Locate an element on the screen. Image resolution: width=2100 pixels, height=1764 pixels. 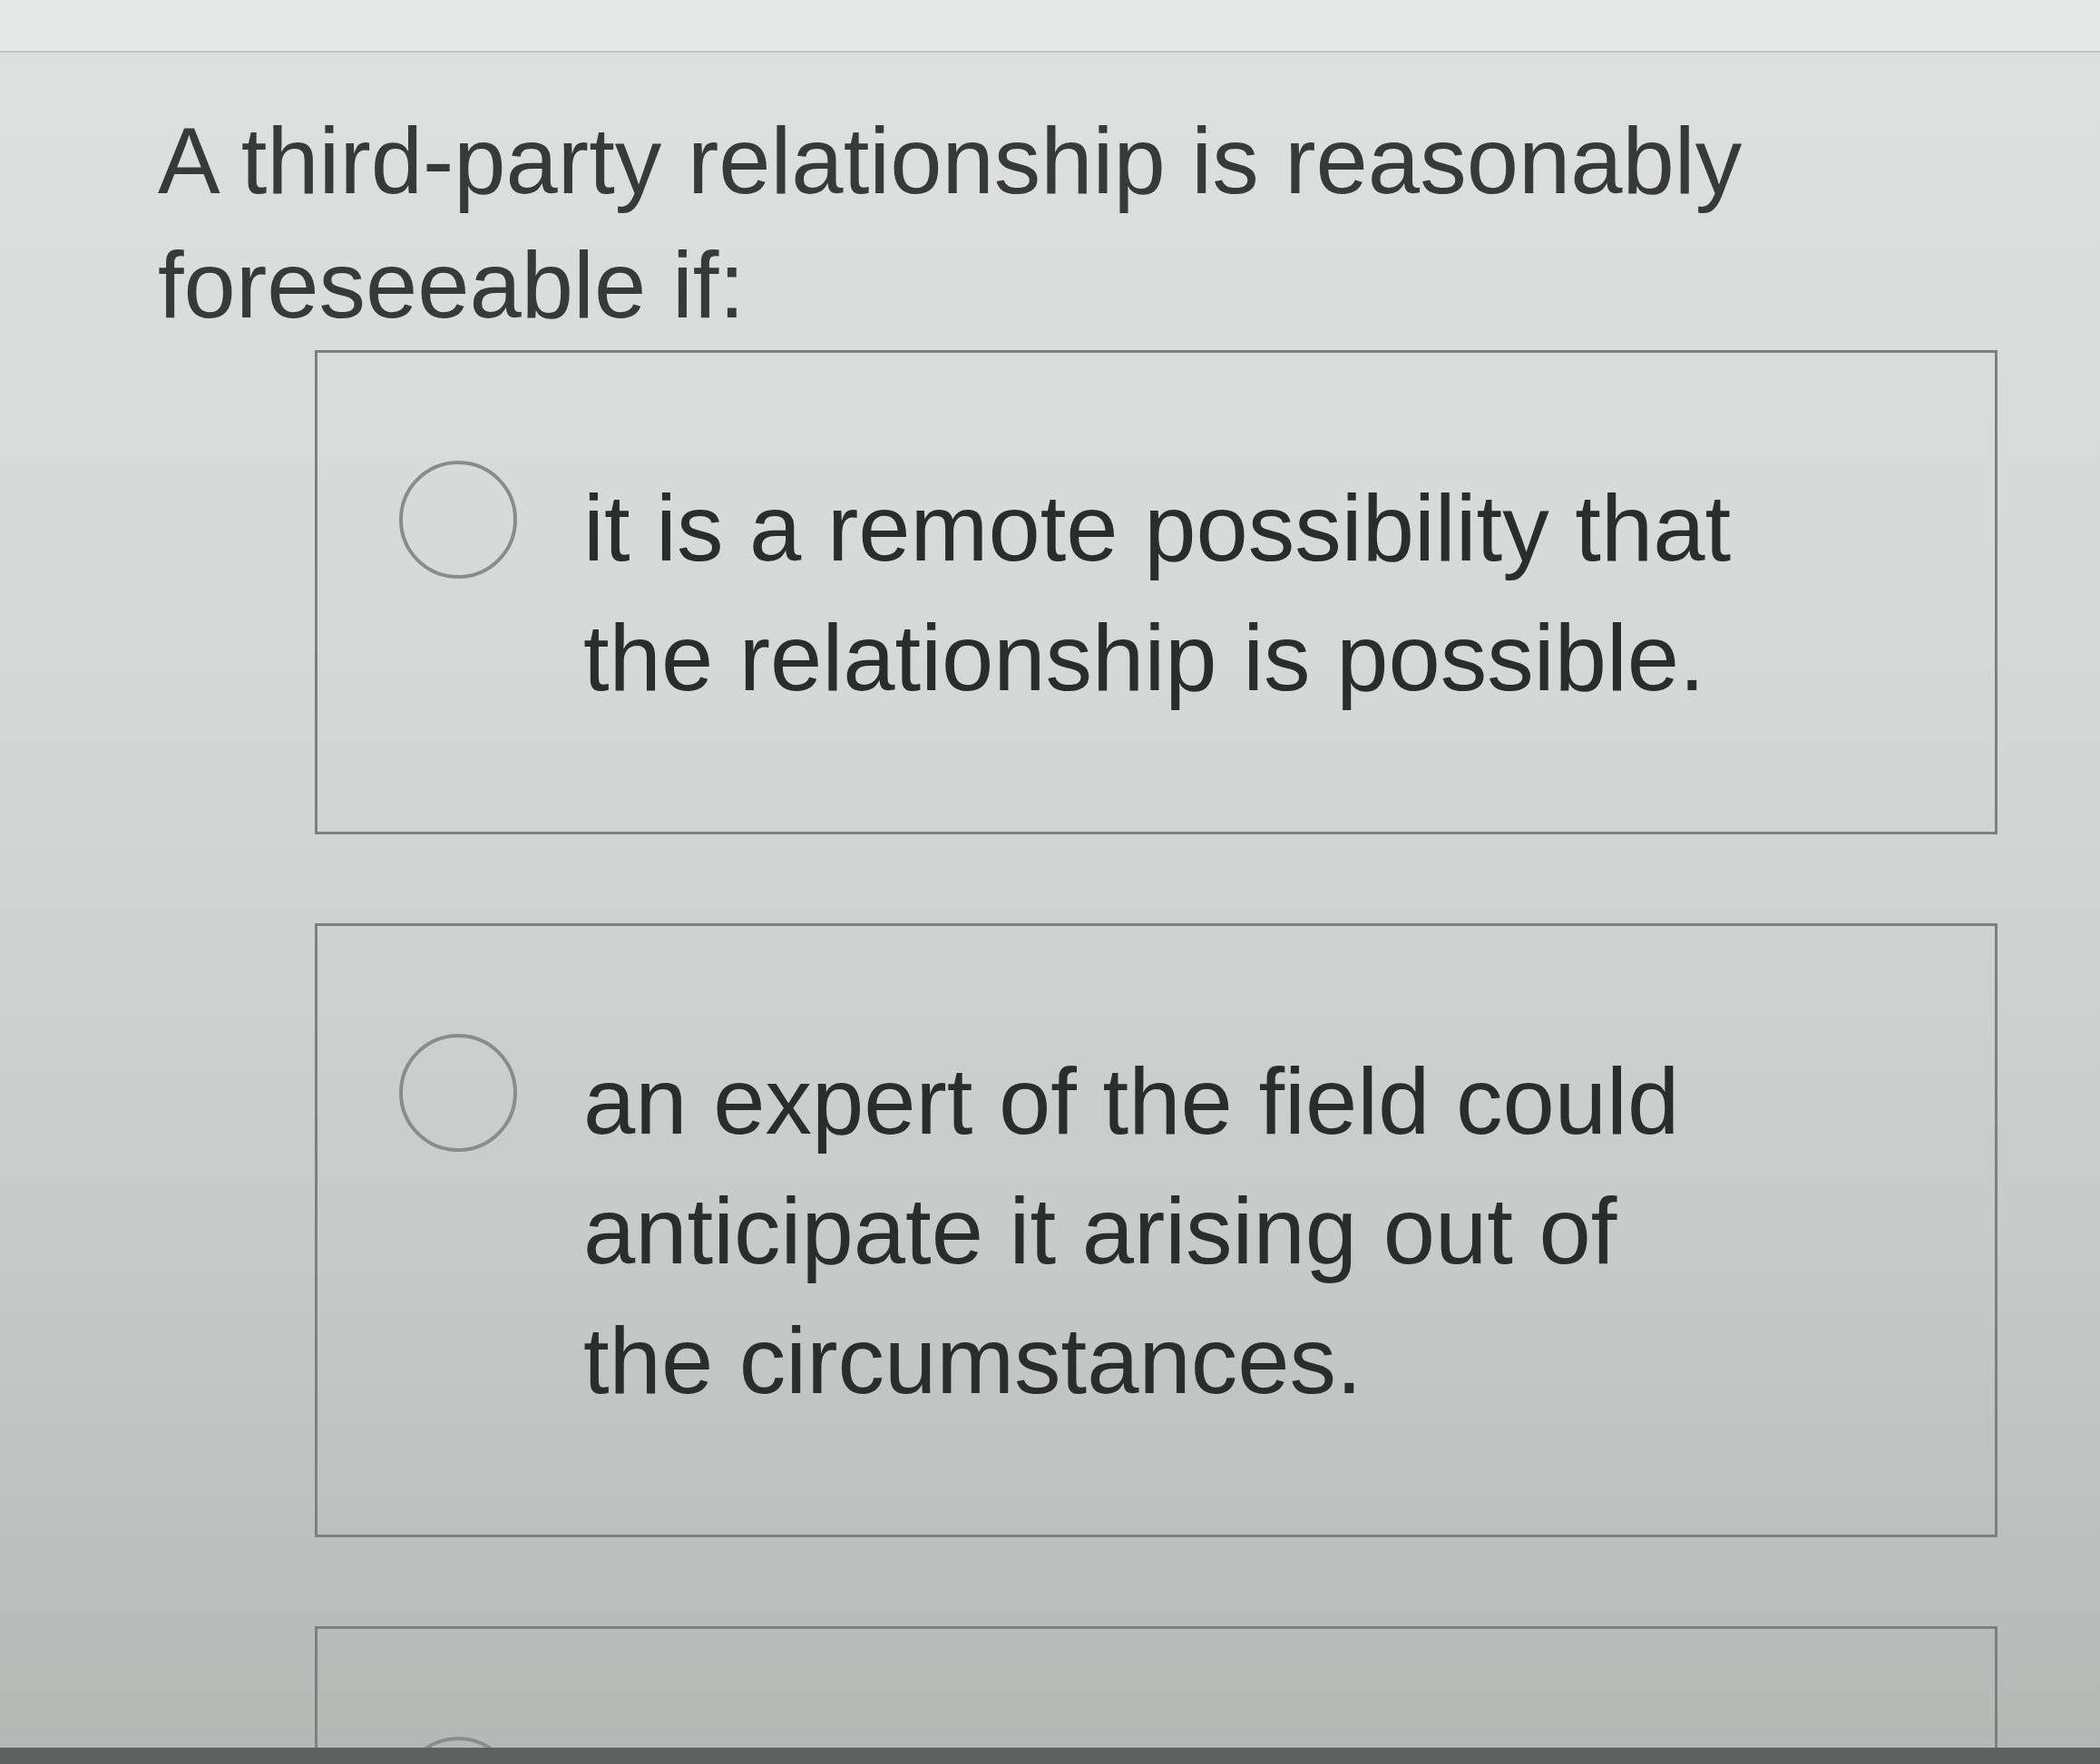
question-text: A third-party relationship is reasonably foreseeable if: is located at coordinates (950, 223).